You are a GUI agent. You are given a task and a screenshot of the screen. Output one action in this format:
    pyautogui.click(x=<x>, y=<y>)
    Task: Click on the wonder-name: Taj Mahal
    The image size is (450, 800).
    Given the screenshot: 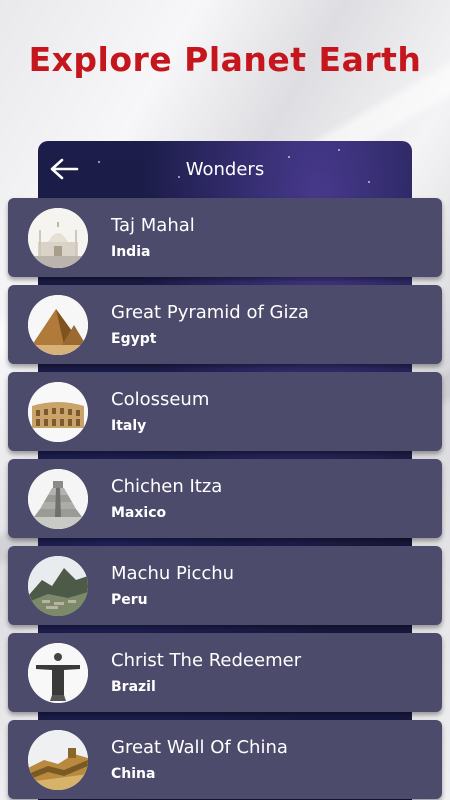 What is the action you would take?
    pyautogui.click(x=153, y=225)
    